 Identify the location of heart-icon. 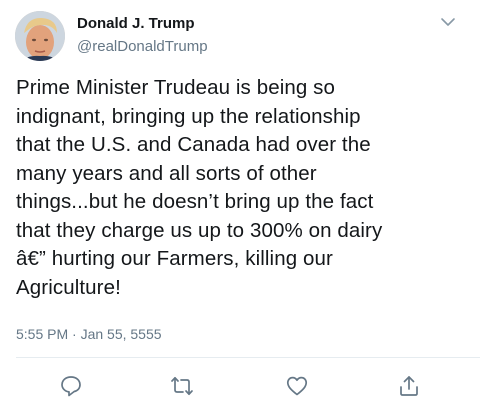
(297, 386).